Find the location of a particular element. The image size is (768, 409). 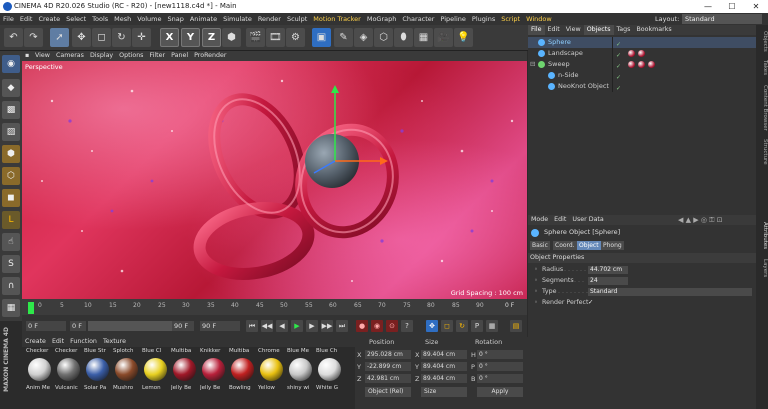

type-select: Standard is located at coordinates (670, 292).